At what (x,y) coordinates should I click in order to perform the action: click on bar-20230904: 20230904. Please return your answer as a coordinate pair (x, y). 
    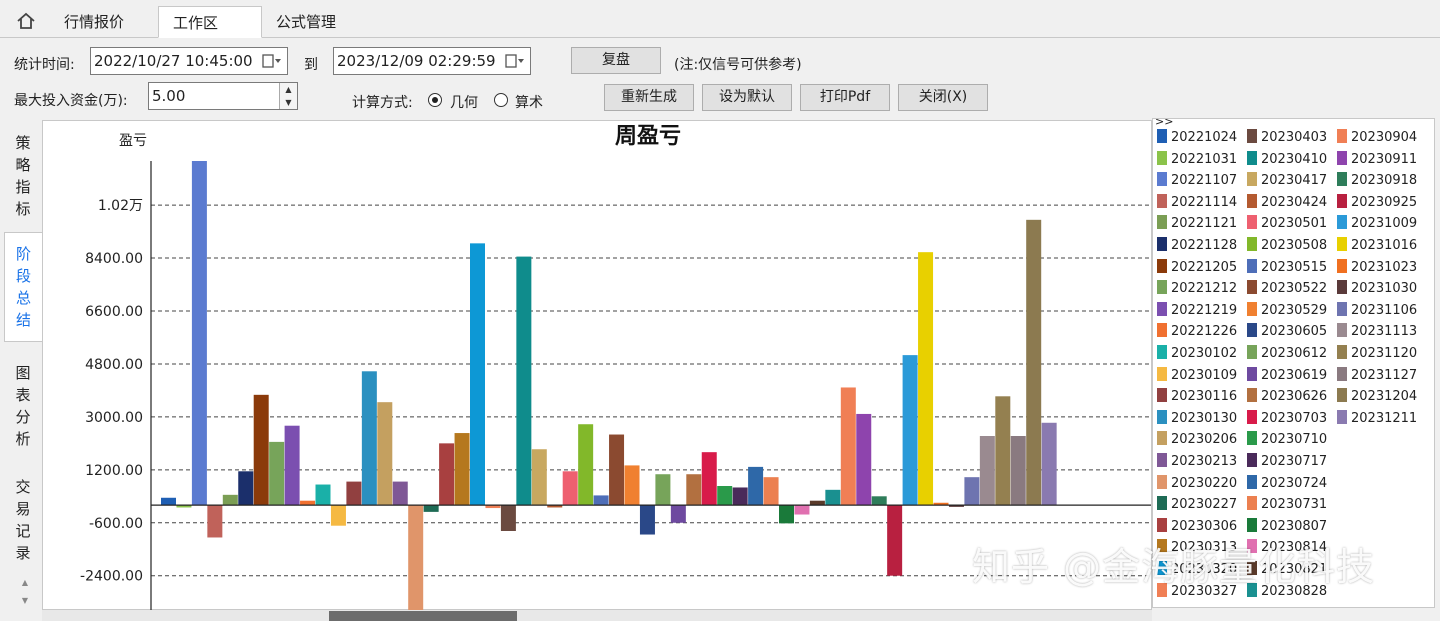
    Looking at the image, I should click on (848, 446).